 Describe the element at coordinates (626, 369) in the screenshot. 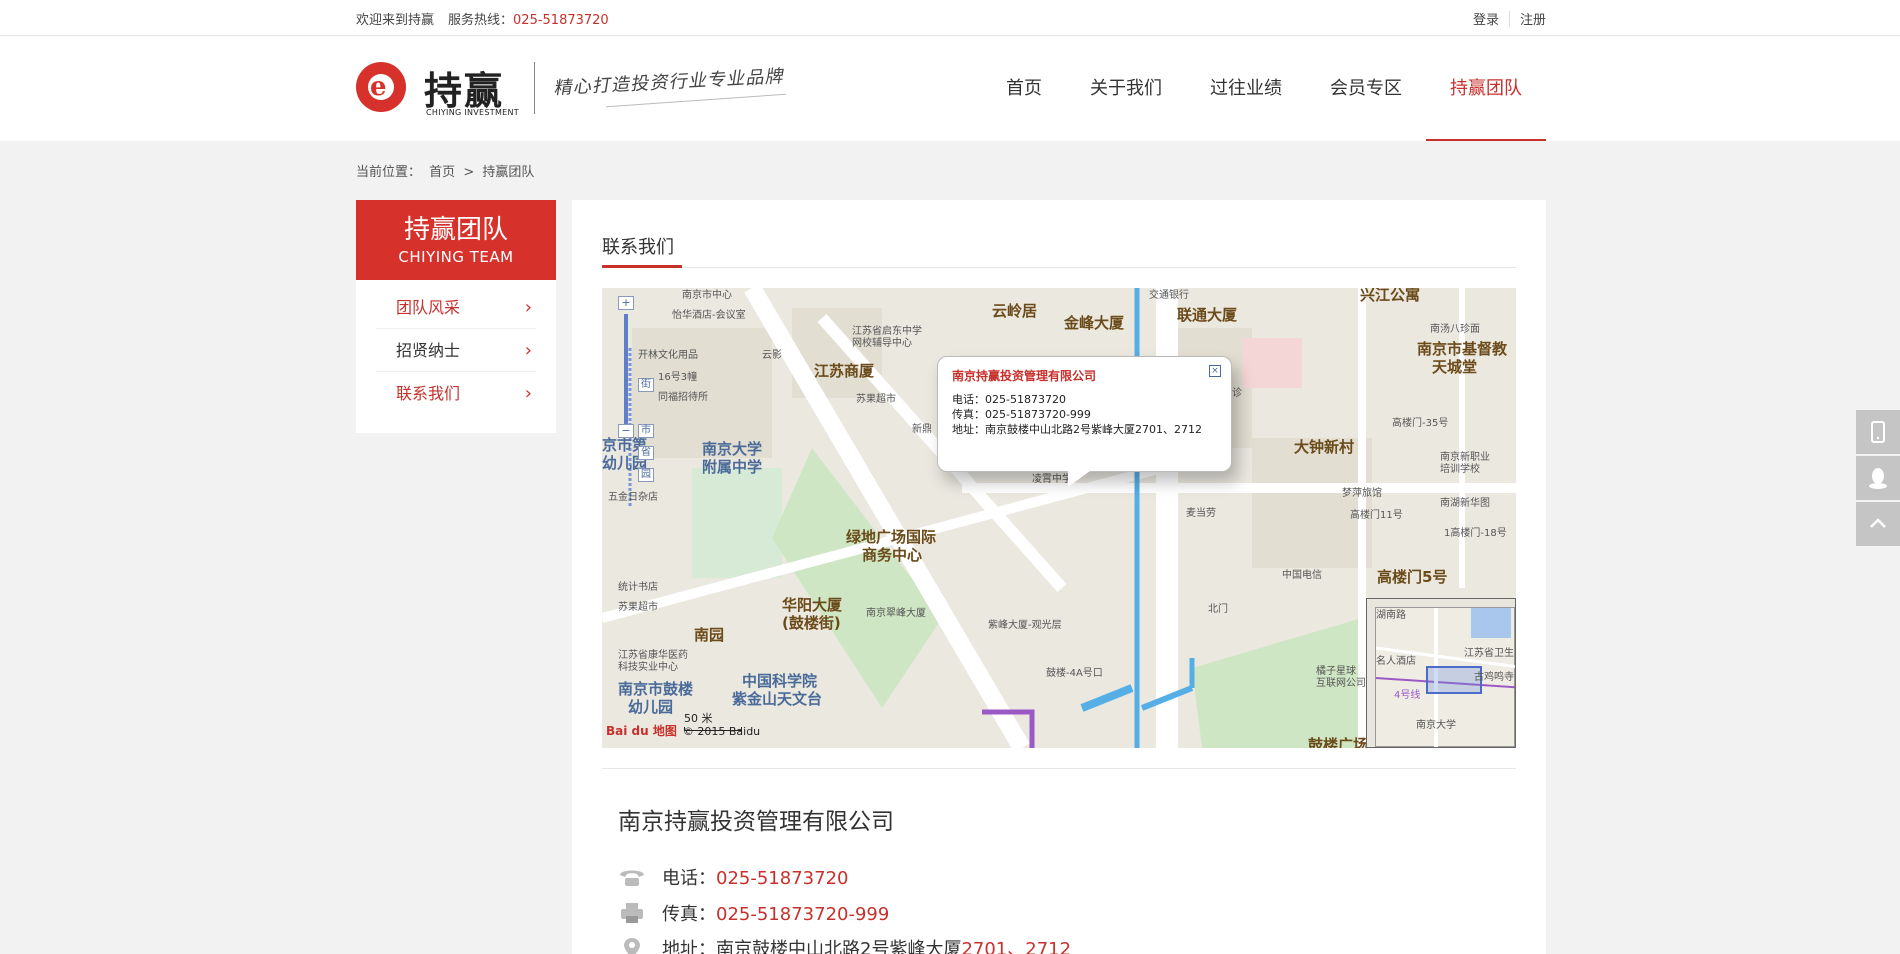

I see `zoom-slider` at that location.